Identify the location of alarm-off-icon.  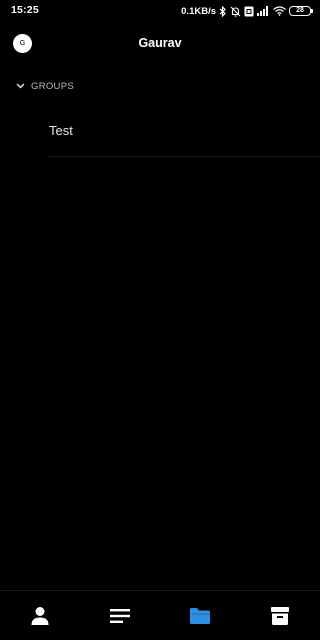
(235, 11).